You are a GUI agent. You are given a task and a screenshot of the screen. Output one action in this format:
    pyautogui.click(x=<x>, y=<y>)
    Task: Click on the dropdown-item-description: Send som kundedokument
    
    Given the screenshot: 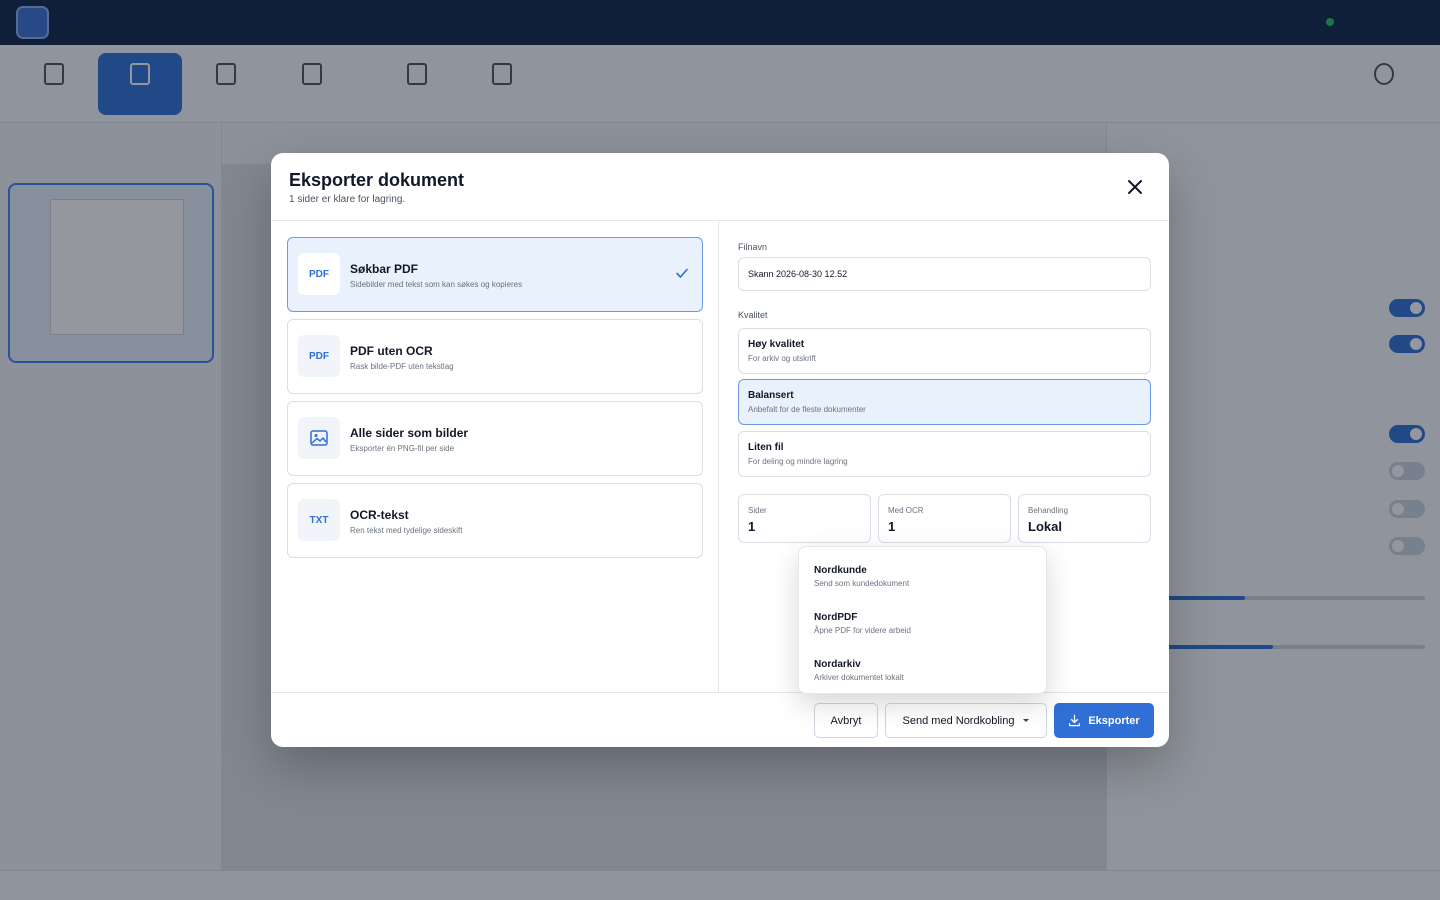 What is the action you would take?
    pyautogui.click(x=862, y=583)
    